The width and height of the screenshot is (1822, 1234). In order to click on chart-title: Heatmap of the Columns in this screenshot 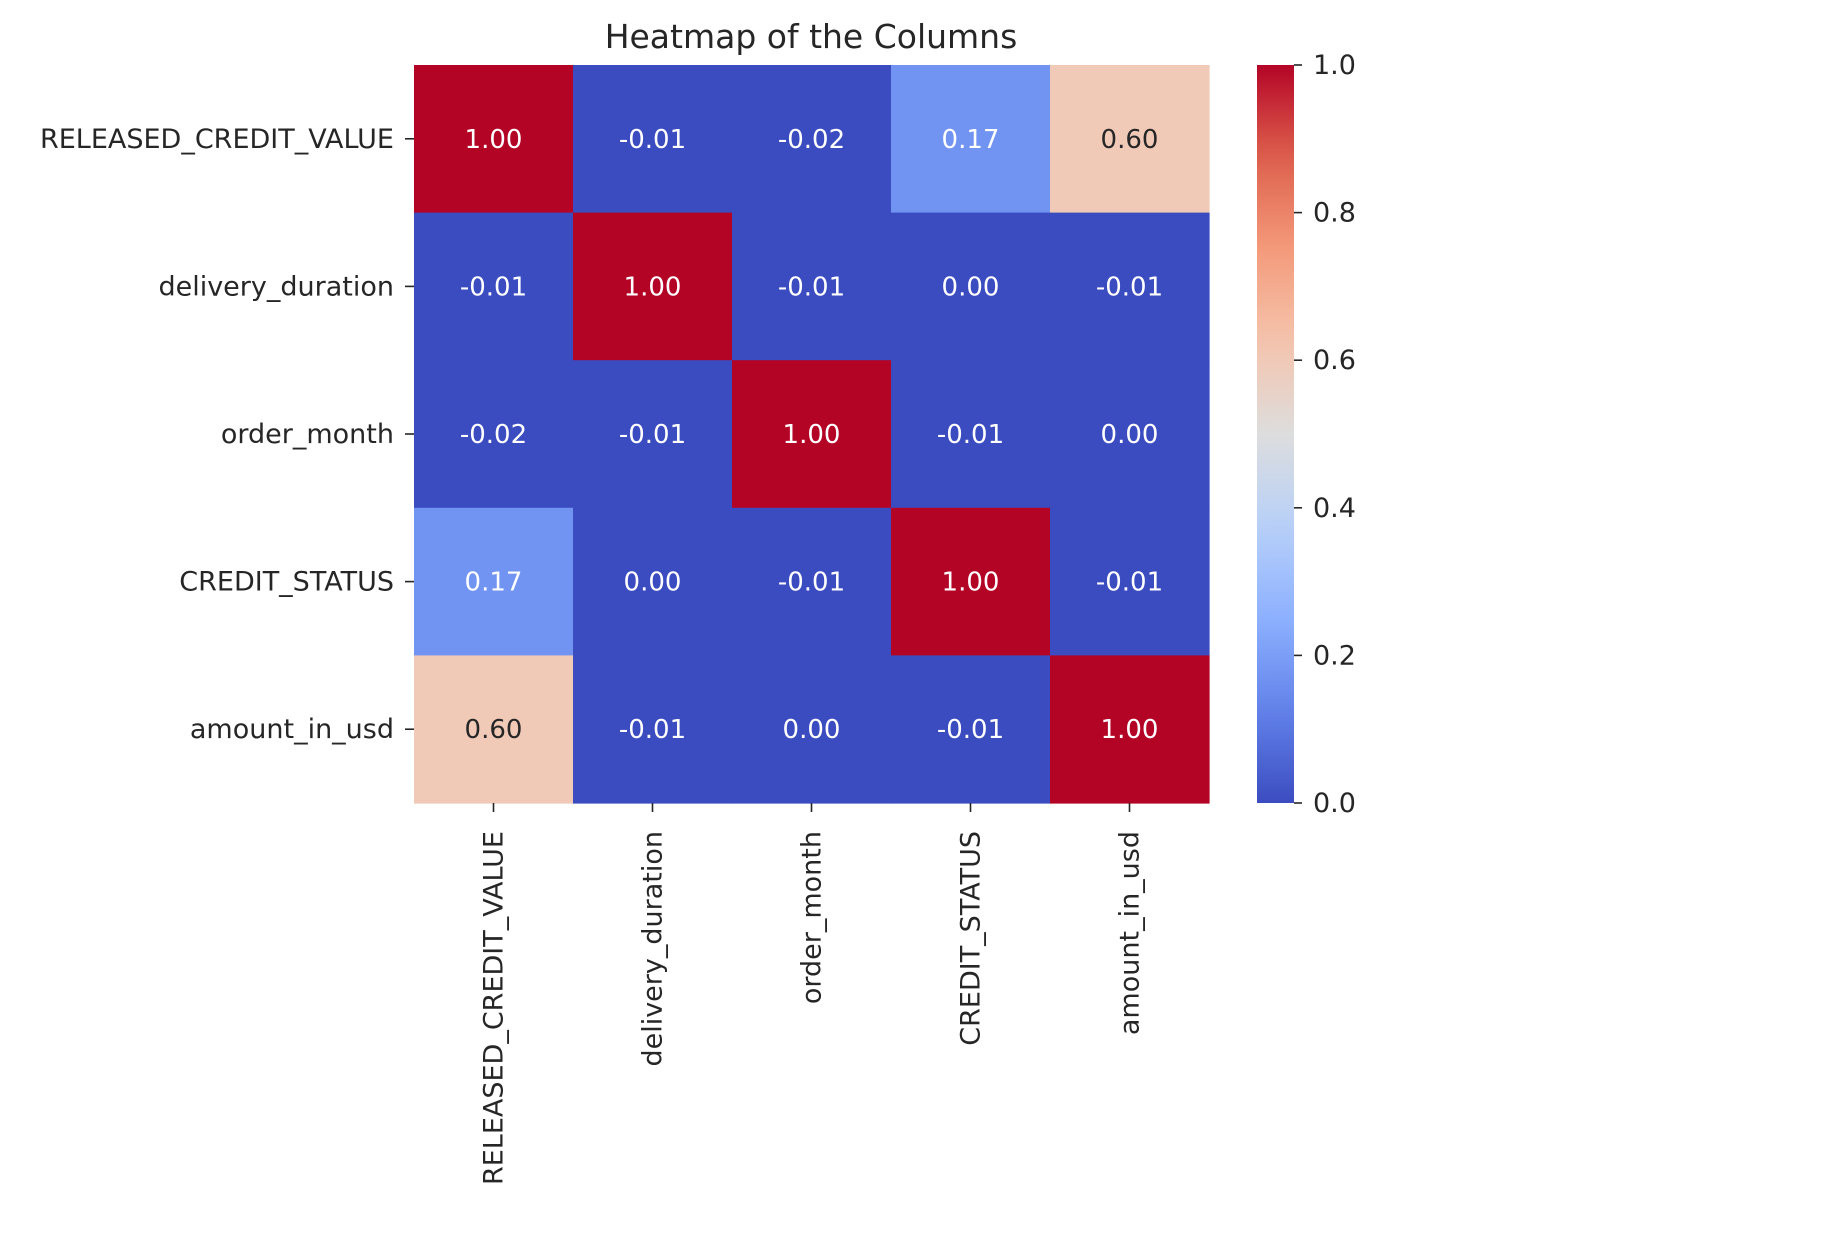, I will do `click(811, 36)`.